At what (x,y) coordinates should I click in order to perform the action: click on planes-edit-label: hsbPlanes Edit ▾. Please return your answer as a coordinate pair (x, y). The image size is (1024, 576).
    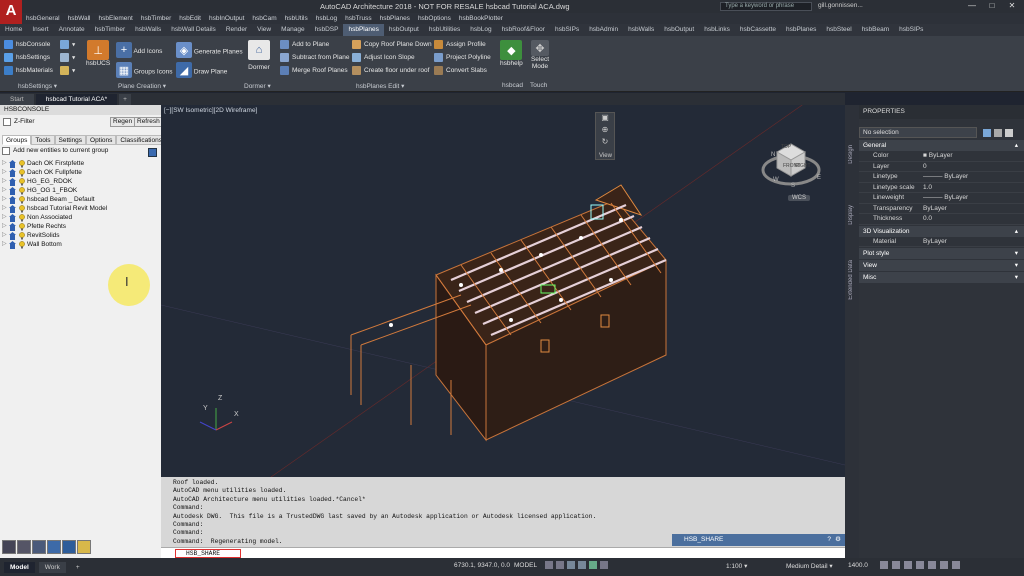
    Looking at the image, I should click on (380, 86).